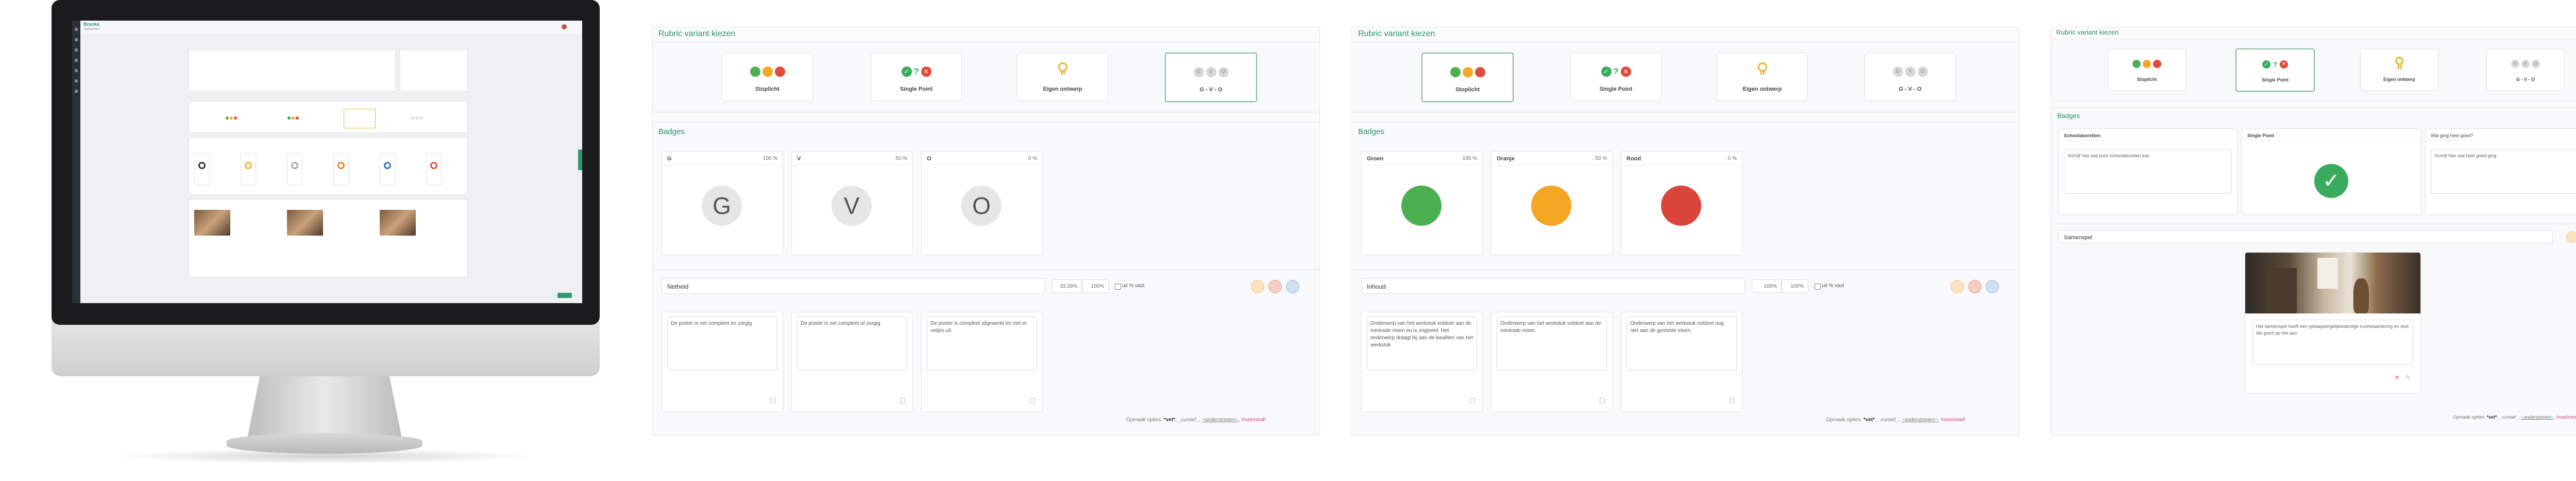  Describe the element at coordinates (580, 160) in the screenshot. I see `mini-feedback-tab` at that location.